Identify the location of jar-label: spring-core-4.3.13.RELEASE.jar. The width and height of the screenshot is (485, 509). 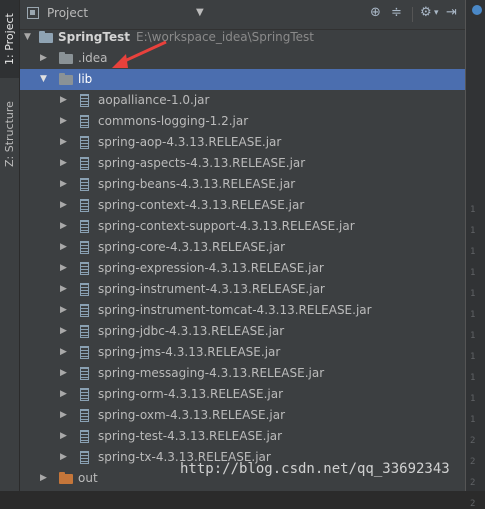
(192, 247).